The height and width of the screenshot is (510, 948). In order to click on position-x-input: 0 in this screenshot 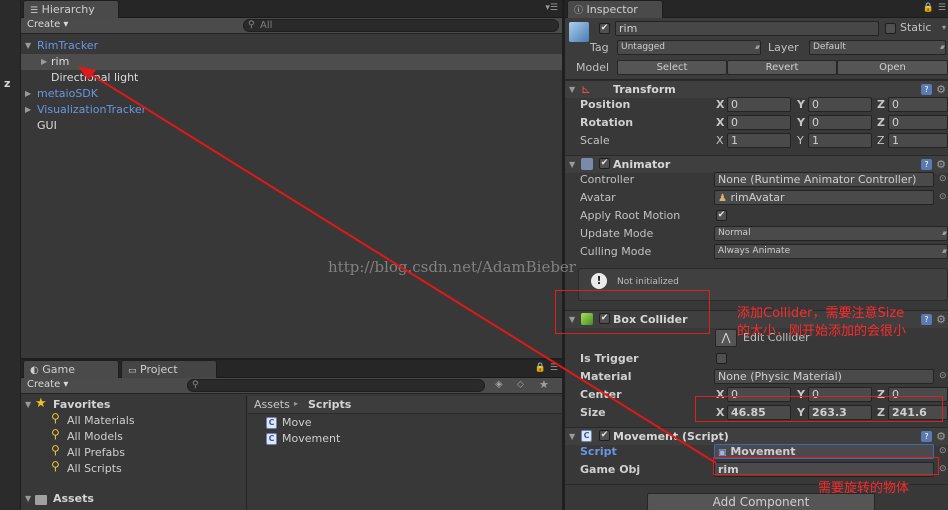, I will do `click(759, 104)`.